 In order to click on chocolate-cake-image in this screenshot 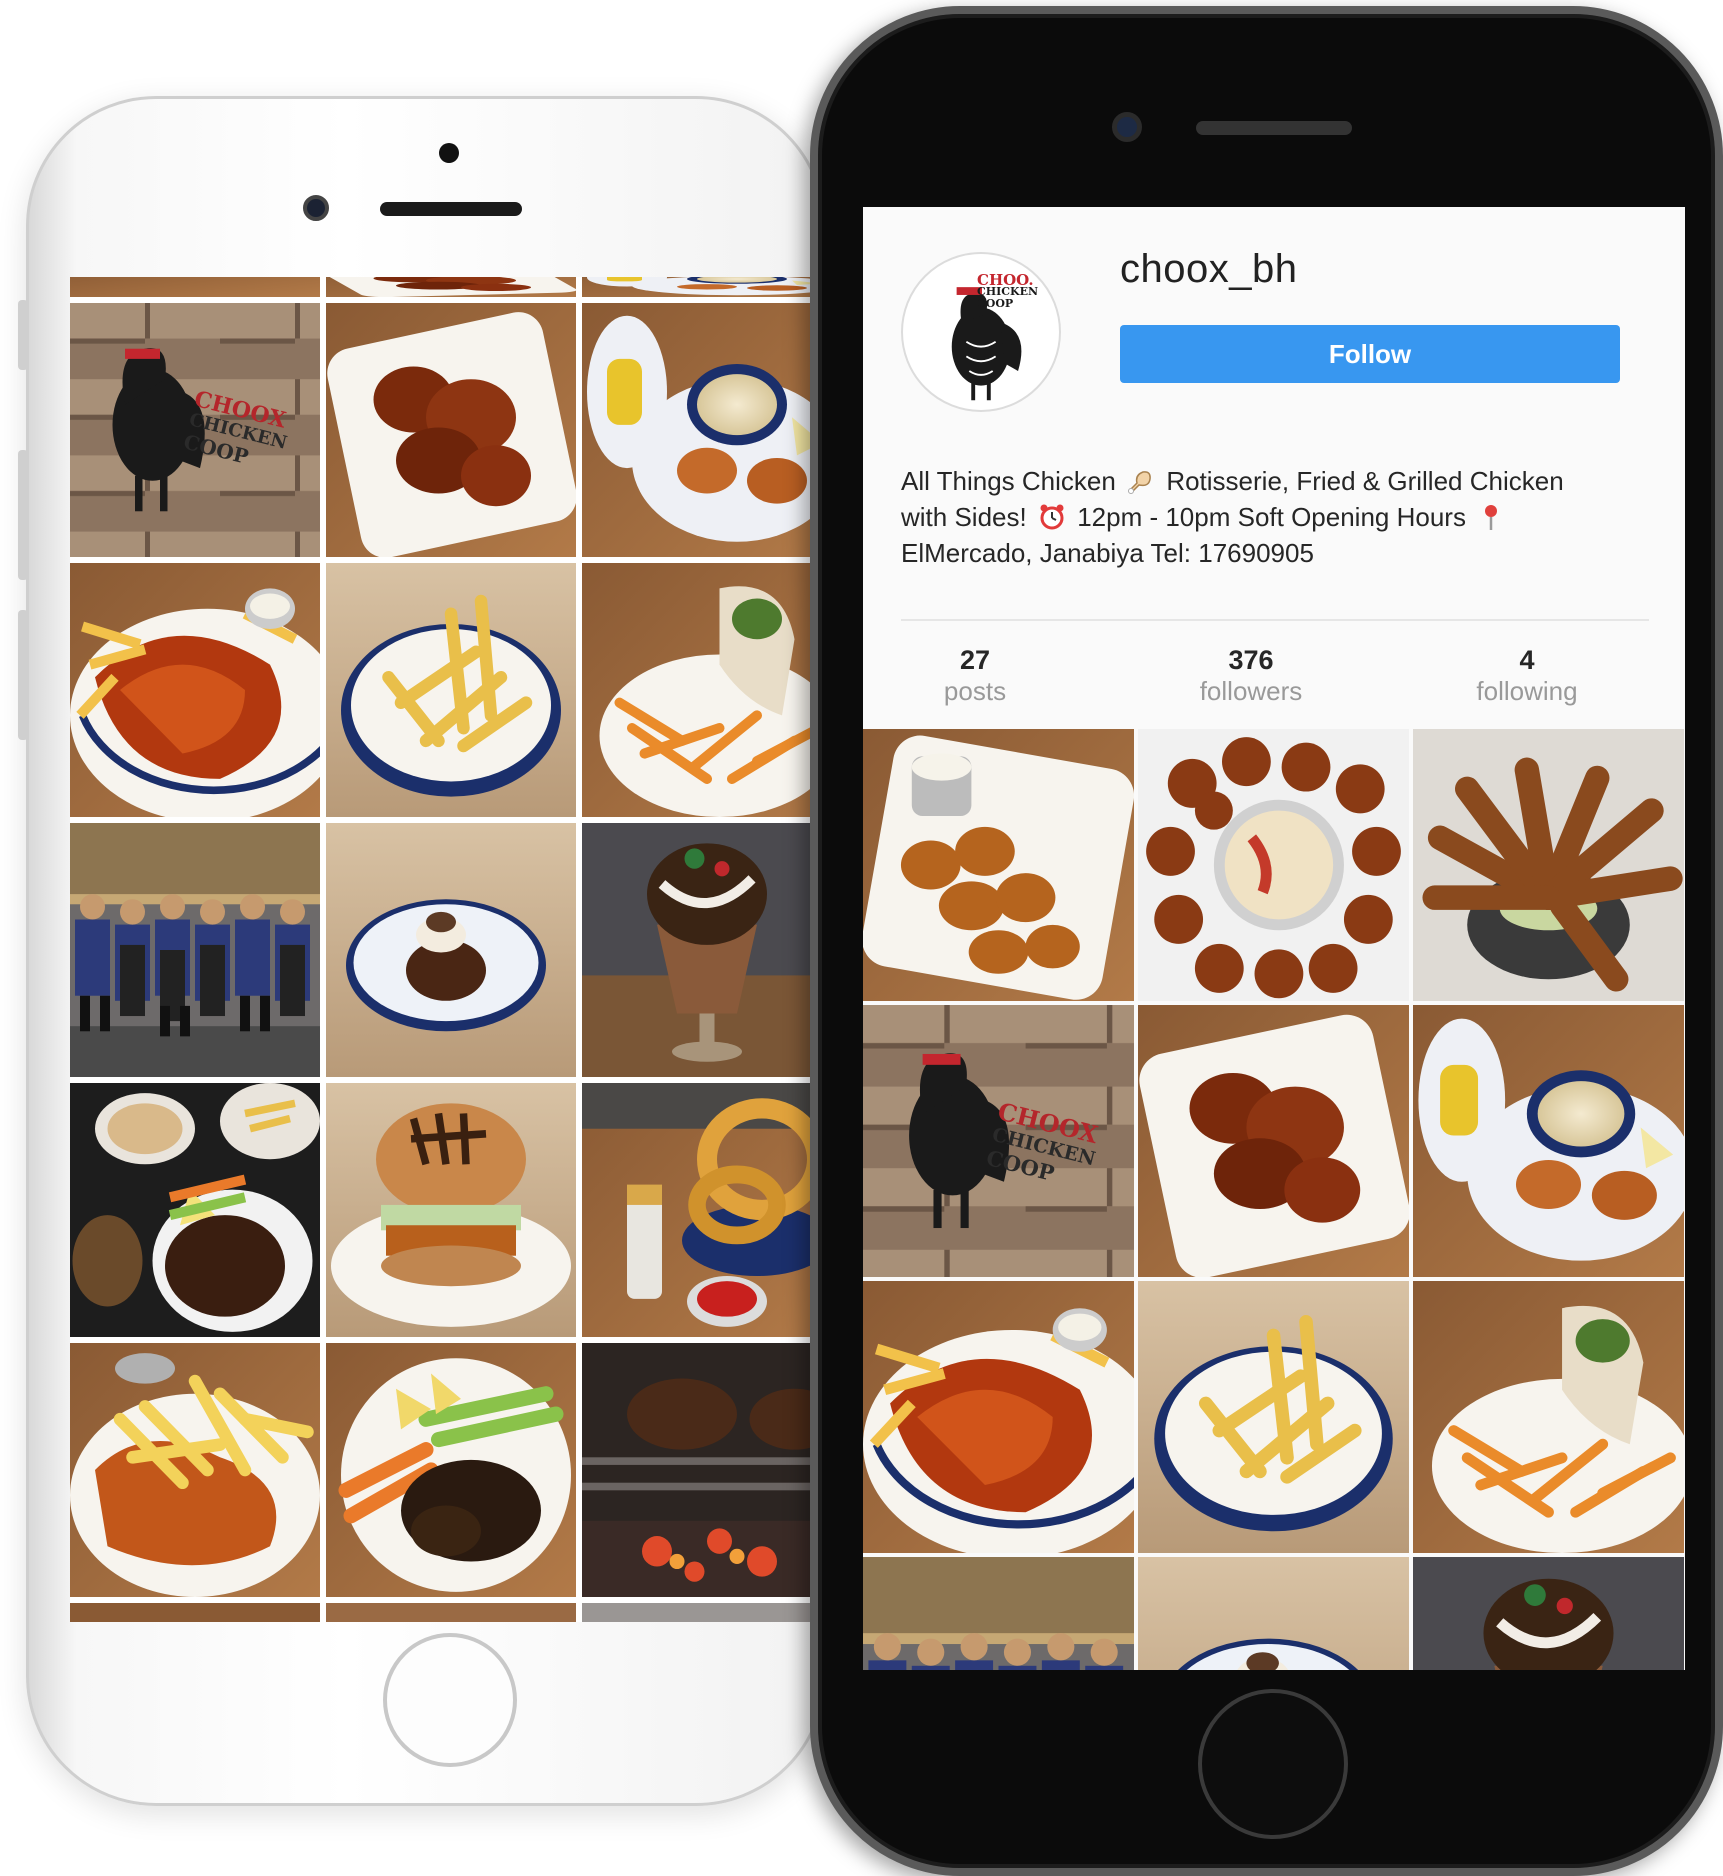, I will do `click(1273, 1613)`.